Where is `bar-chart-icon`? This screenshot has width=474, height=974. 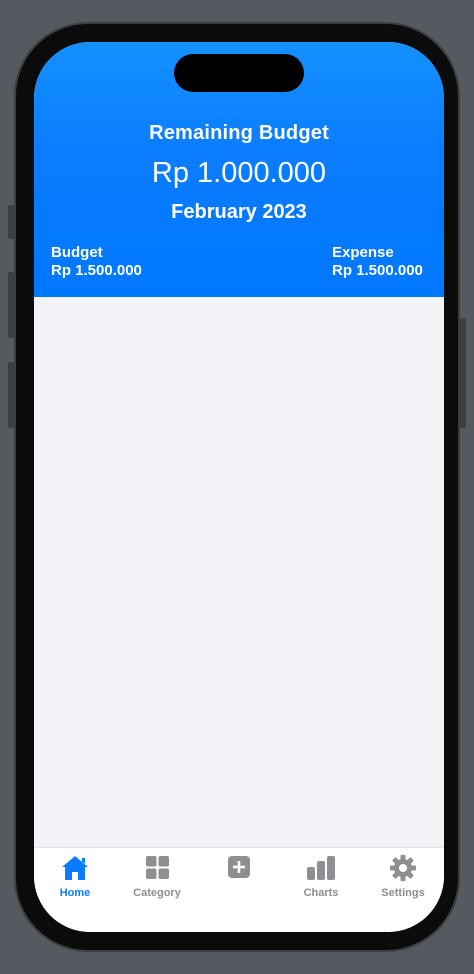
bar-chart-icon is located at coordinates (321, 868).